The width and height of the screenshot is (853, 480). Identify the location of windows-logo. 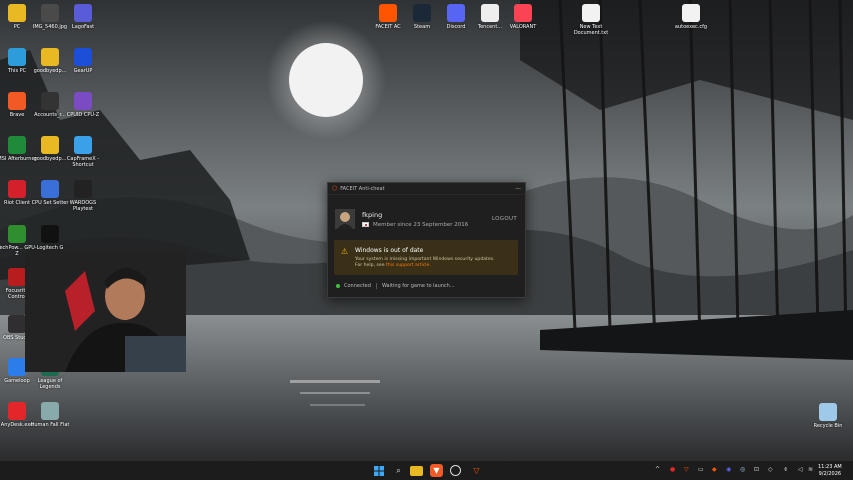
(378, 470).